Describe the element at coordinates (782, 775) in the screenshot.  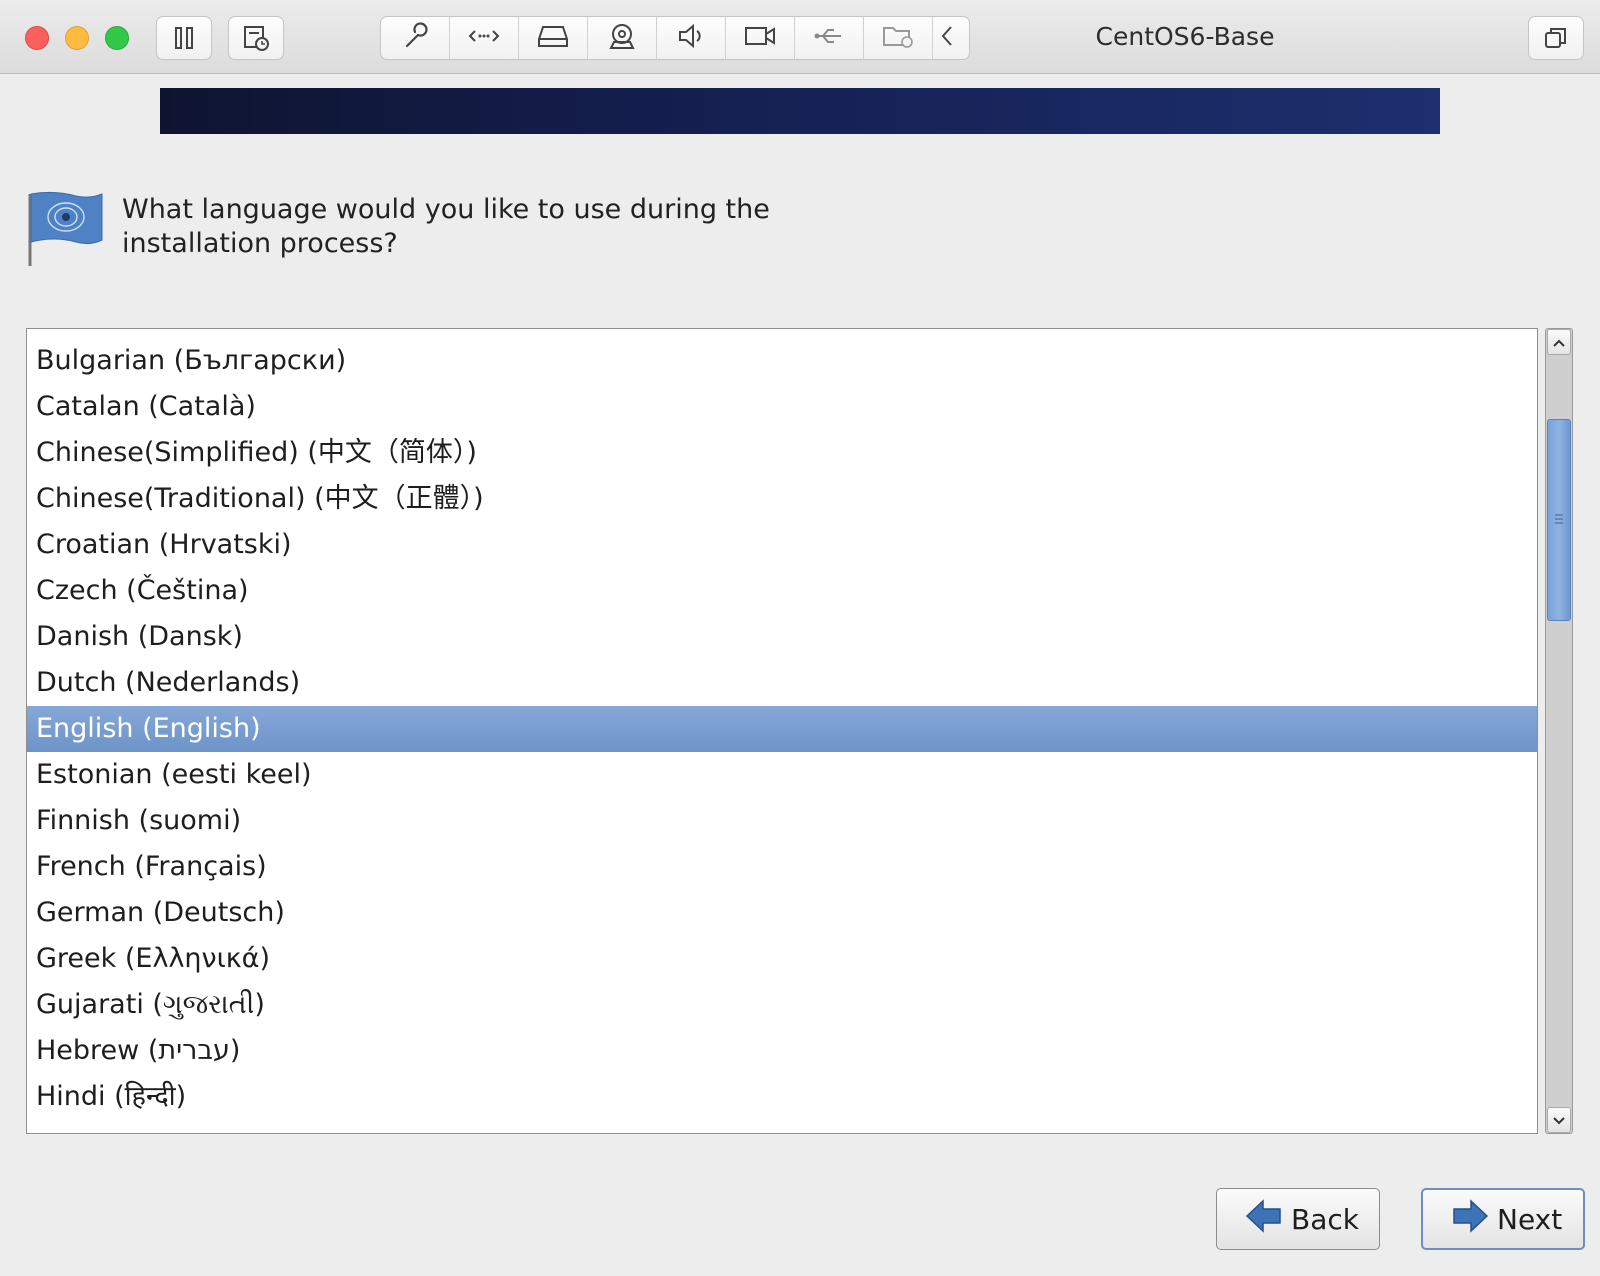
I see `language-option: Estonian (eesti keel)` at that location.